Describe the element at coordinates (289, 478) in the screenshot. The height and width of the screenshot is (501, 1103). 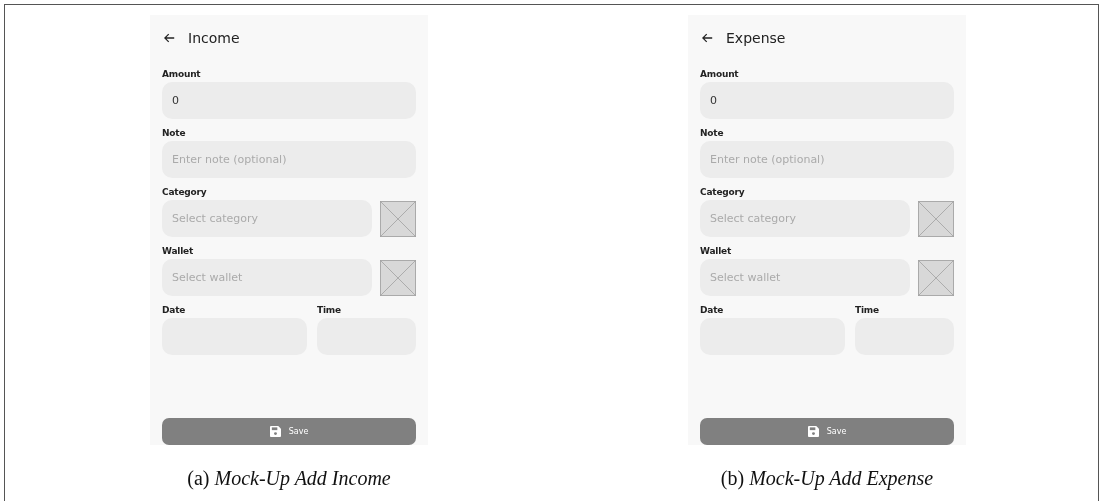
I see `figure-caption: (a) Mock-Up Add Income` at that location.